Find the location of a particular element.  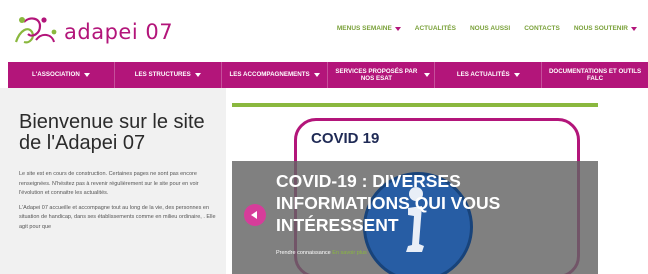

main-nav-accompagnements: Les accompagnements is located at coordinates (275, 75).